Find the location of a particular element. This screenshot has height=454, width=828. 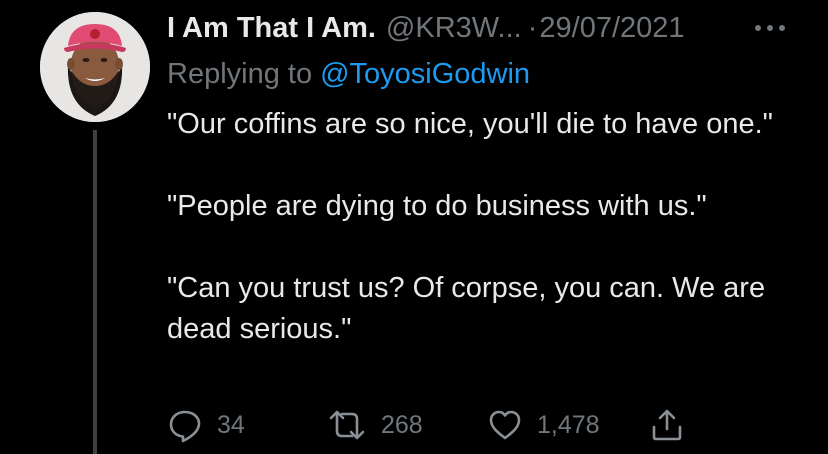

reply-prefix: Replying to is located at coordinates (240, 73).